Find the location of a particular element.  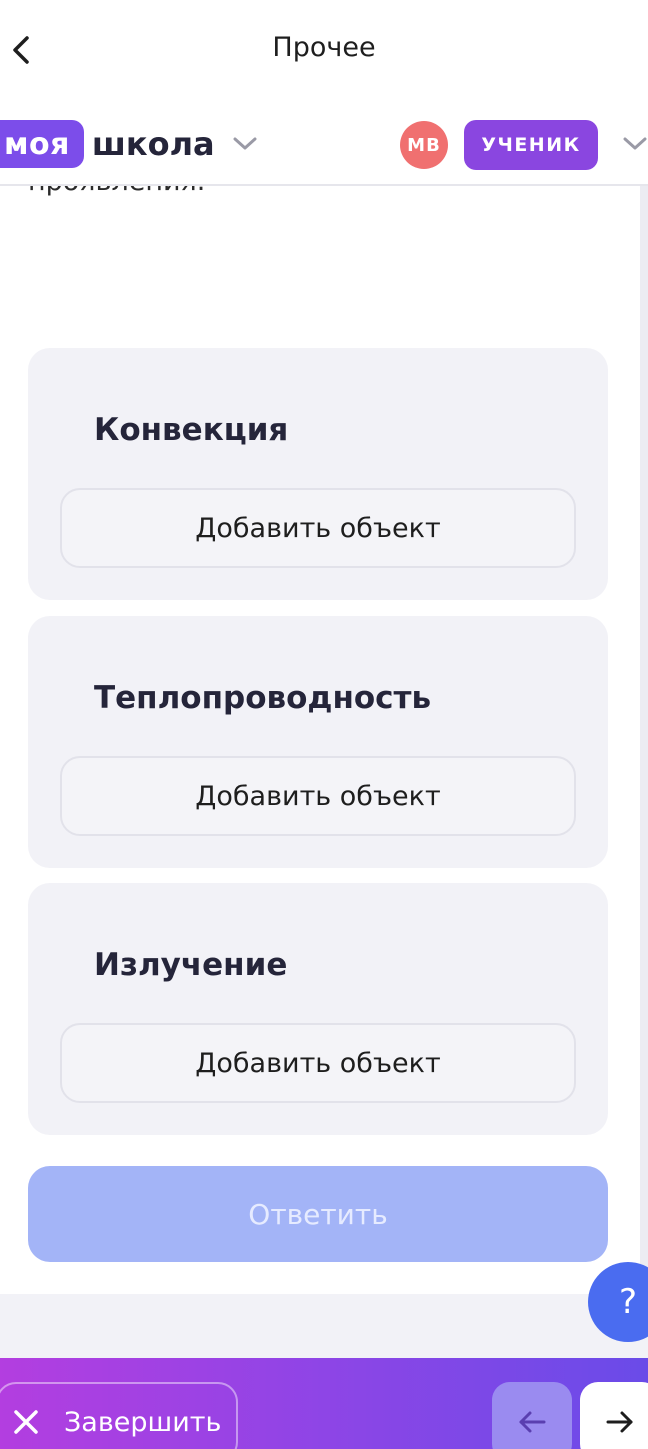

scrollbar is located at coordinates (644, 740).